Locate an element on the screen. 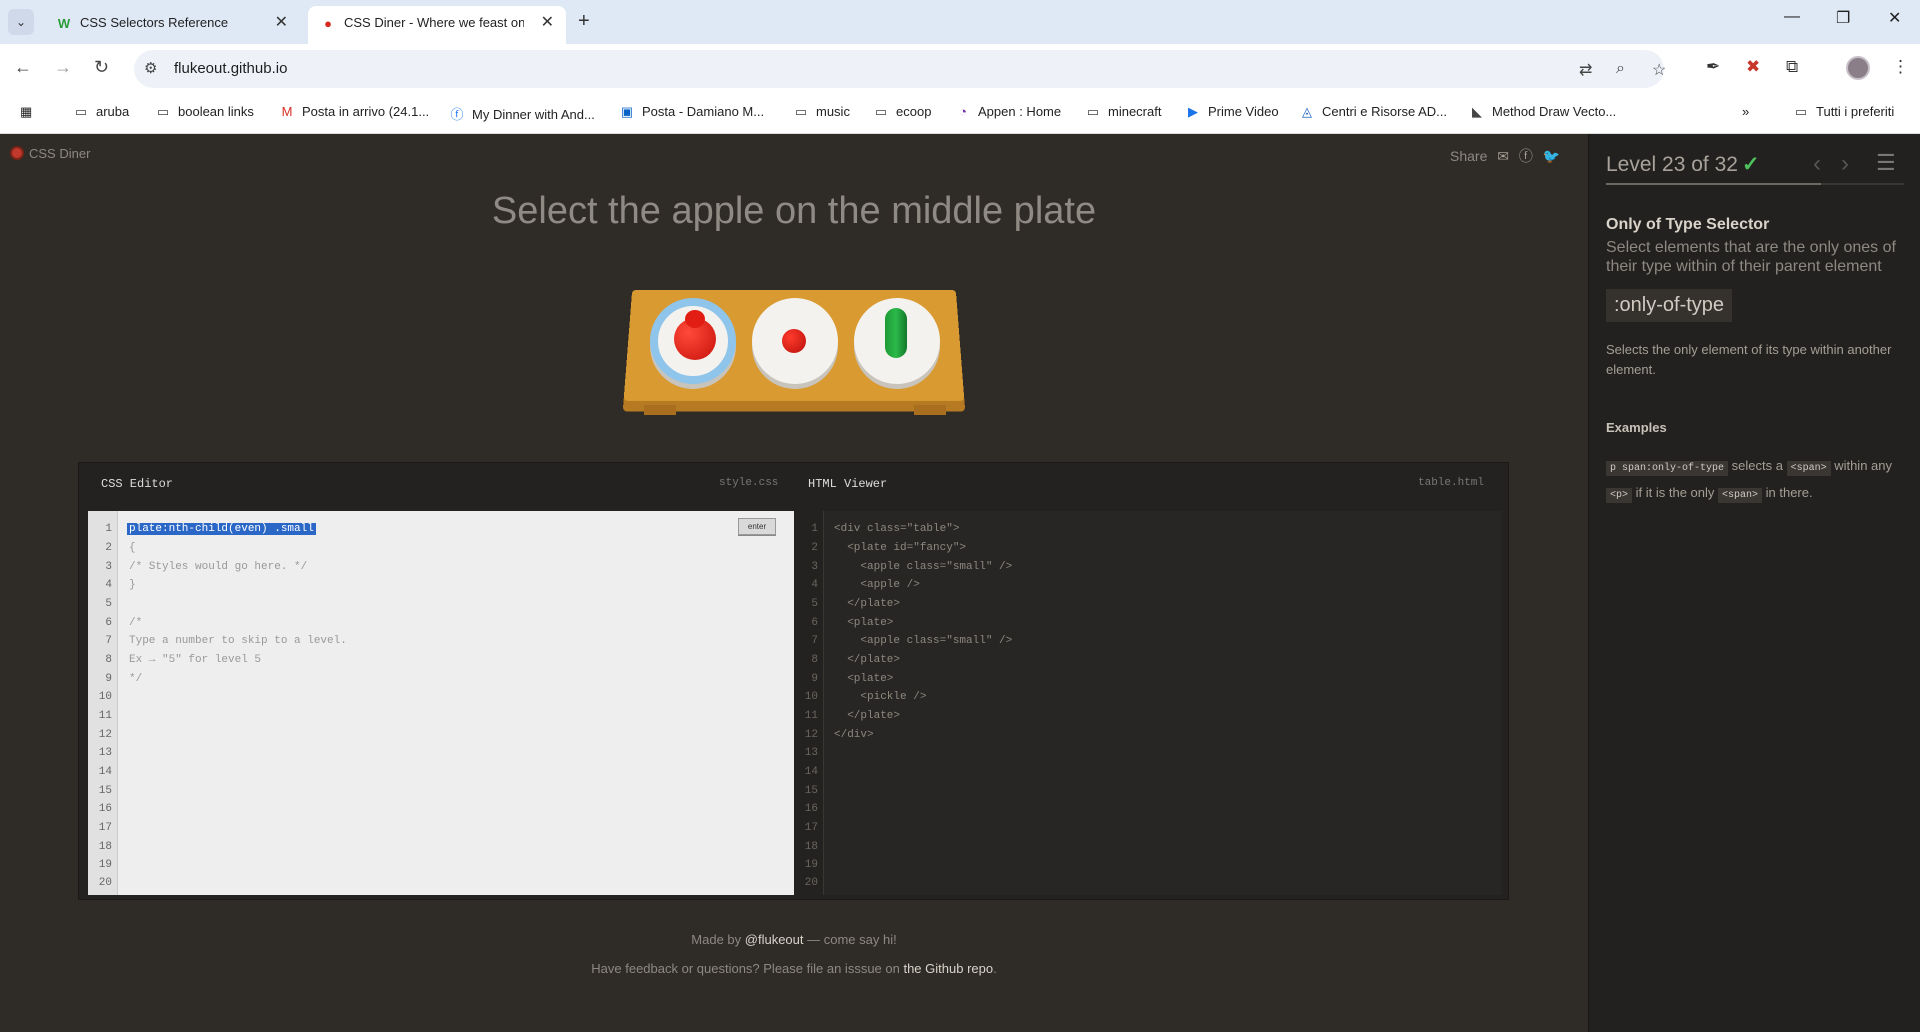  close-window-icon: ✕ is located at coordinates (1894, 18).